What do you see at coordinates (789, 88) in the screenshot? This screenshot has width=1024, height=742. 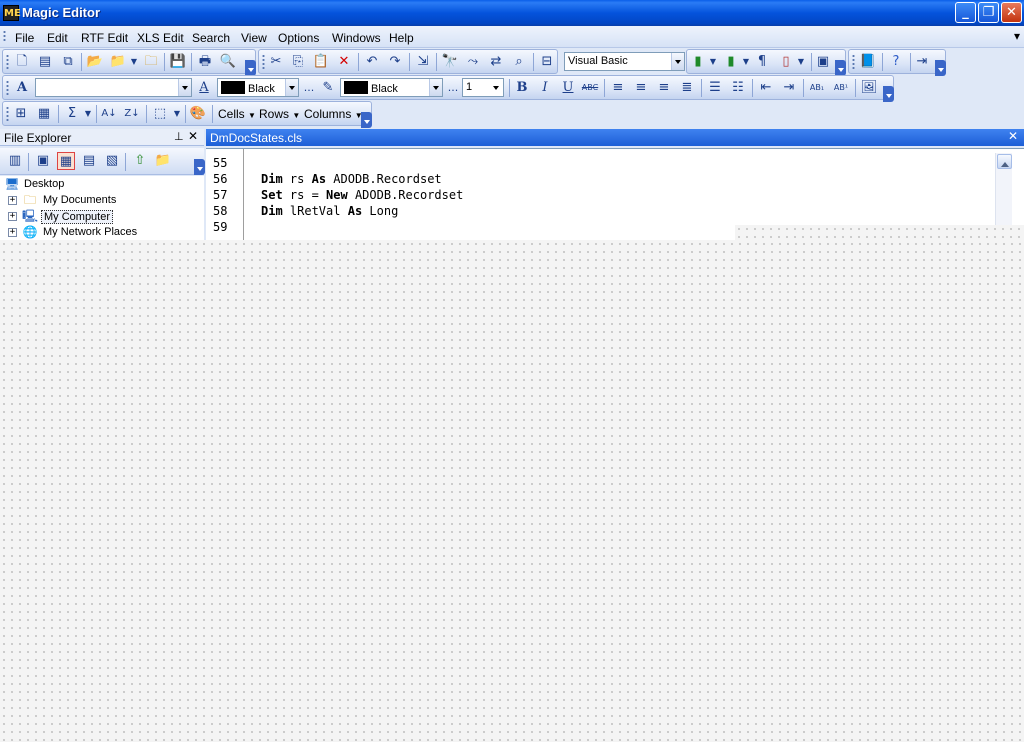 I see `indent-icon: ⇥` at bounding box center [789, 88].